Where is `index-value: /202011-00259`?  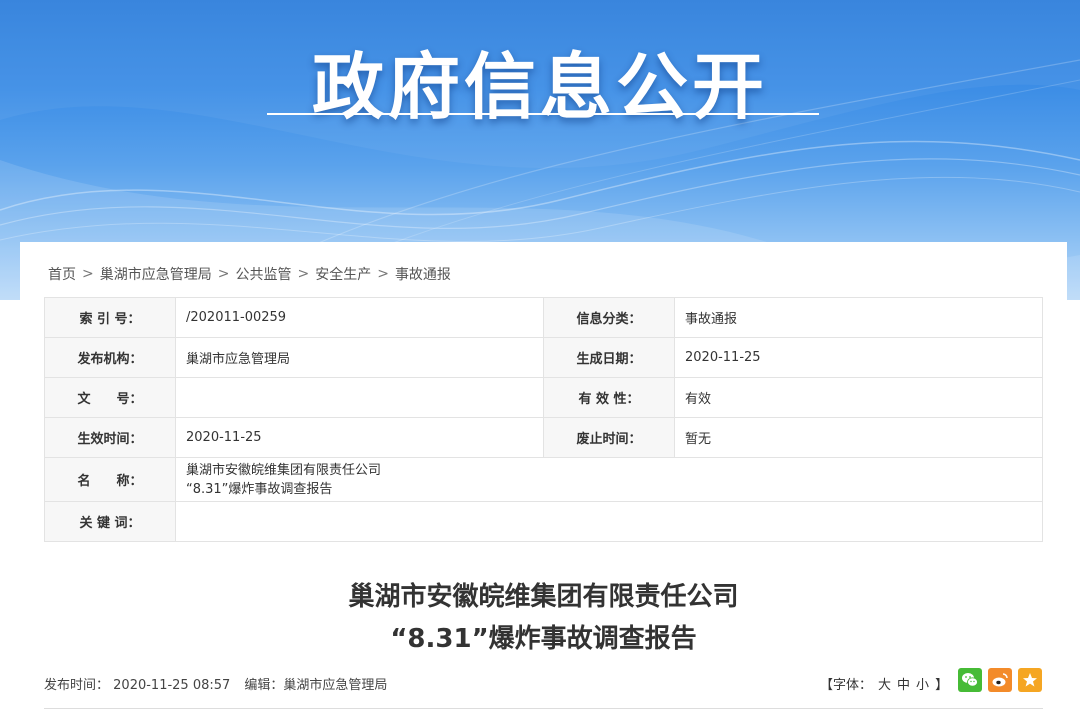
index-value: /202011-00259 is located at coordinates (359, 317).